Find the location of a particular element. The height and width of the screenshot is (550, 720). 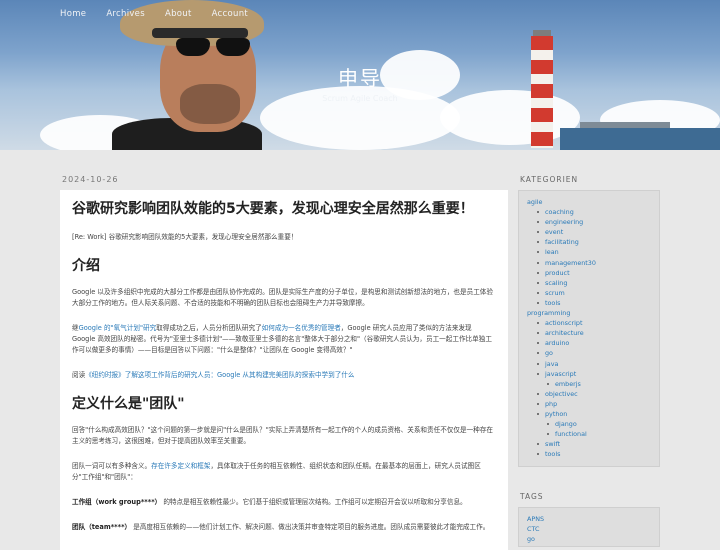

category-item: agile is located at coordinates (593, 202).